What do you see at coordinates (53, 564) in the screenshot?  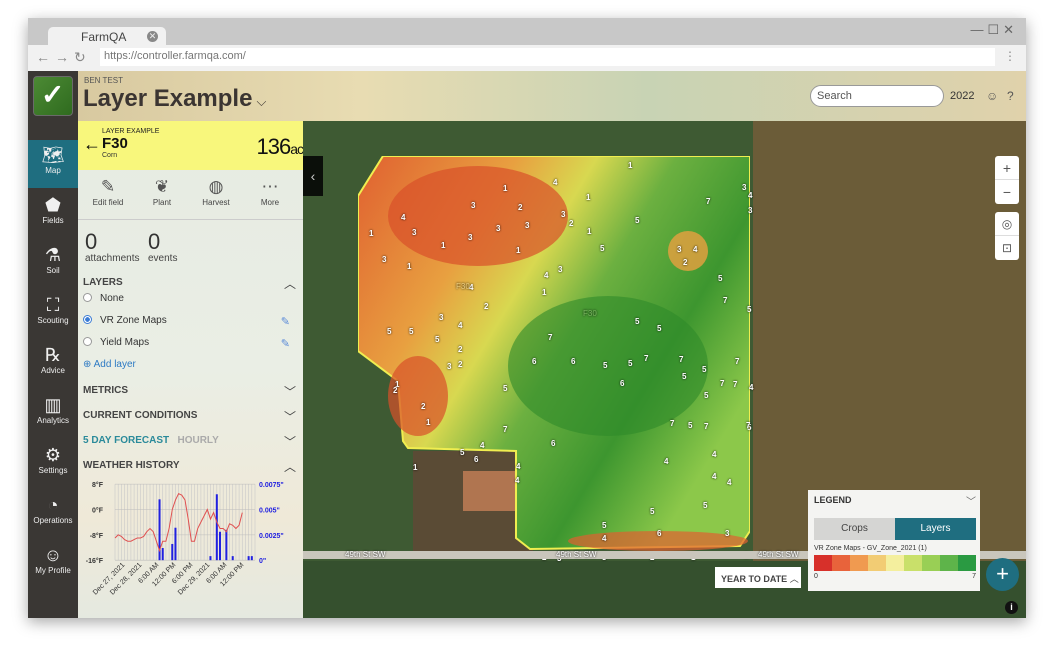 I see `rail-item-my-profile: ☺ My Profile` at bounding box center [53, 564].